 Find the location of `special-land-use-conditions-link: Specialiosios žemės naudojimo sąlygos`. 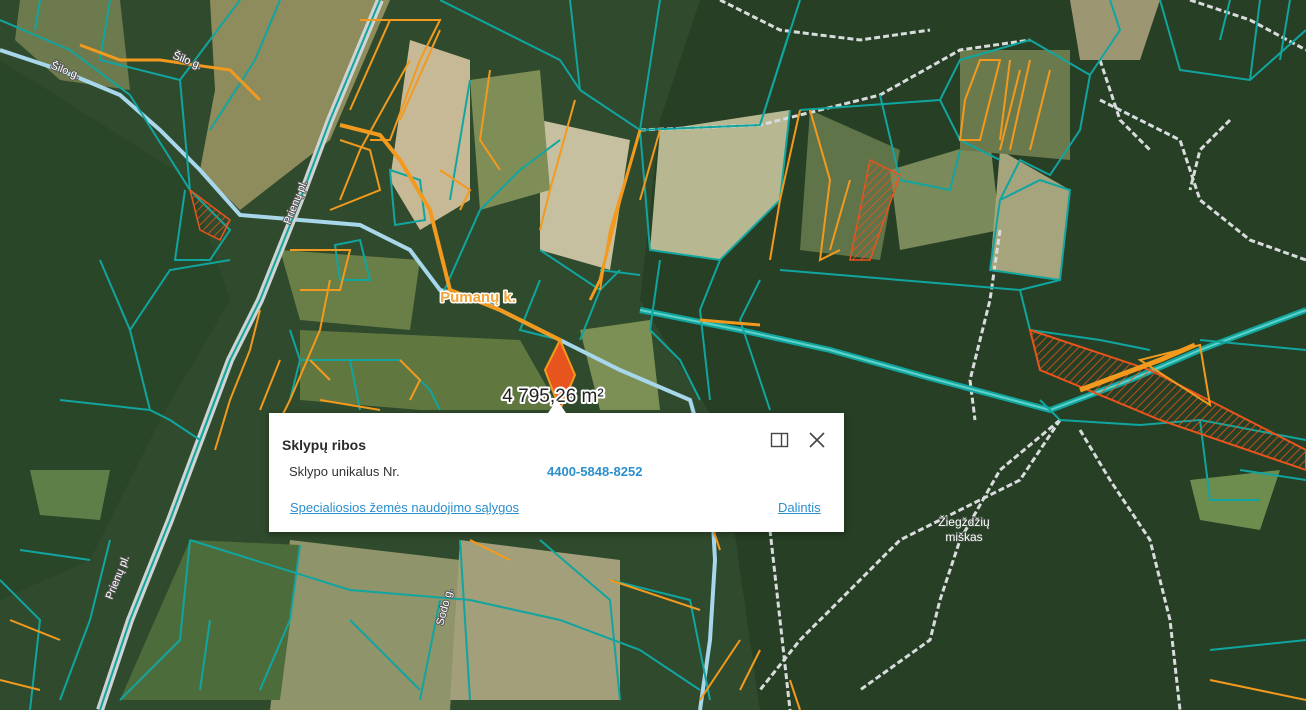

special-land-use-conditions-link: Specialiosios žemės naudojimo sąlygos is located at coordinates (404, 507).